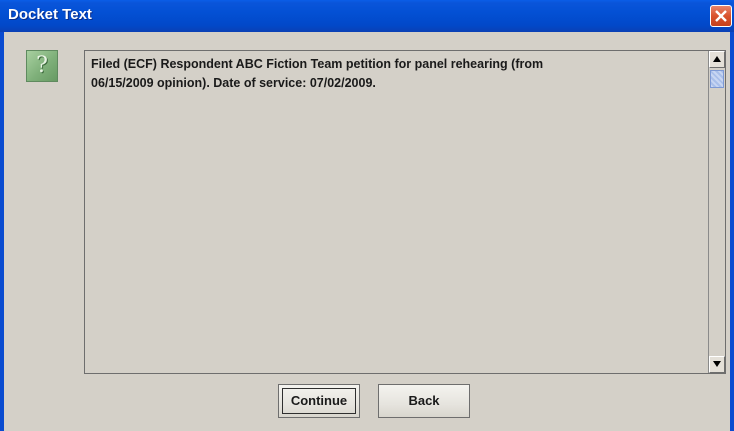  I want to click on window-frame-right, so click(732, 231).